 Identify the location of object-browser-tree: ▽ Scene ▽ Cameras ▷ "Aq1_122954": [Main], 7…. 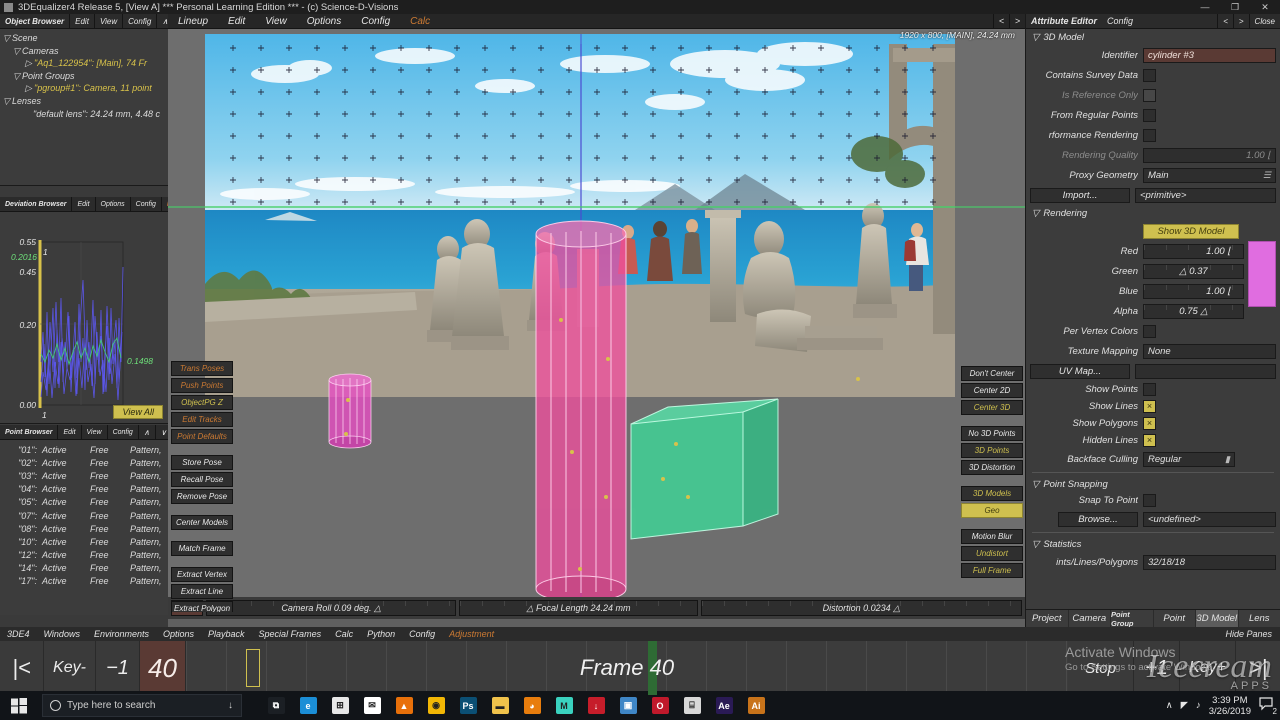
(84, 107).